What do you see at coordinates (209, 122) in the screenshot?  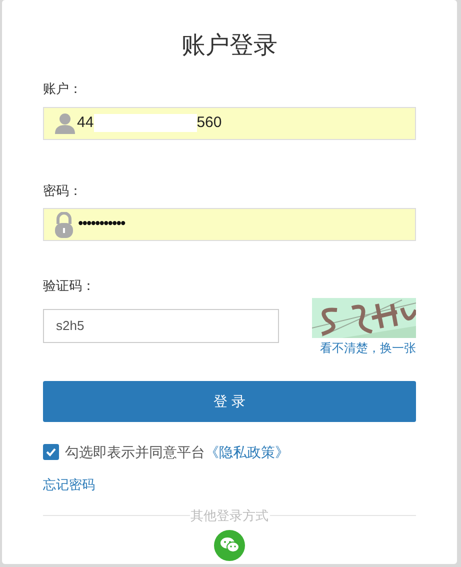 I see `account-value-end: 560` at bounding box center [209, 122].